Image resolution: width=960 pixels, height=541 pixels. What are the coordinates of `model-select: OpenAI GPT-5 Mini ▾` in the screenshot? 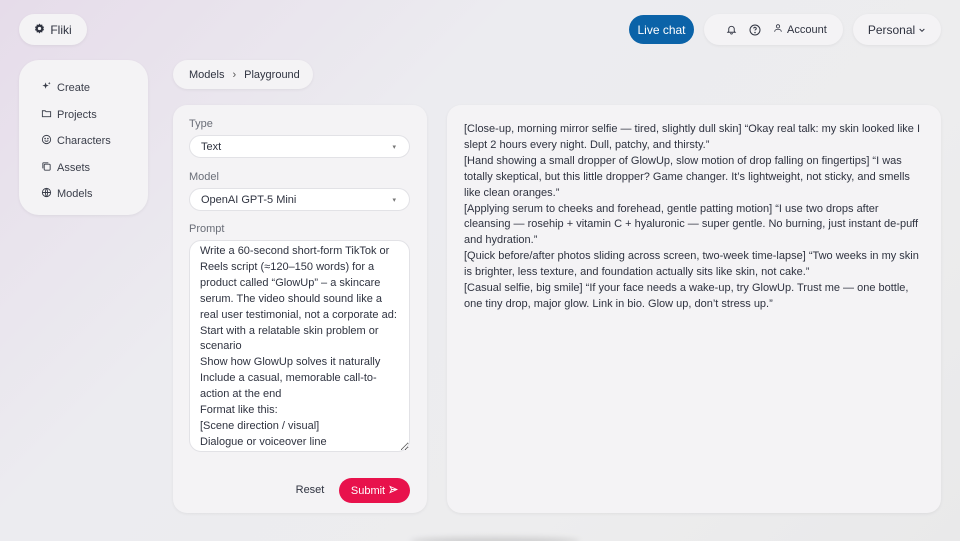 It's located at (299, 199).